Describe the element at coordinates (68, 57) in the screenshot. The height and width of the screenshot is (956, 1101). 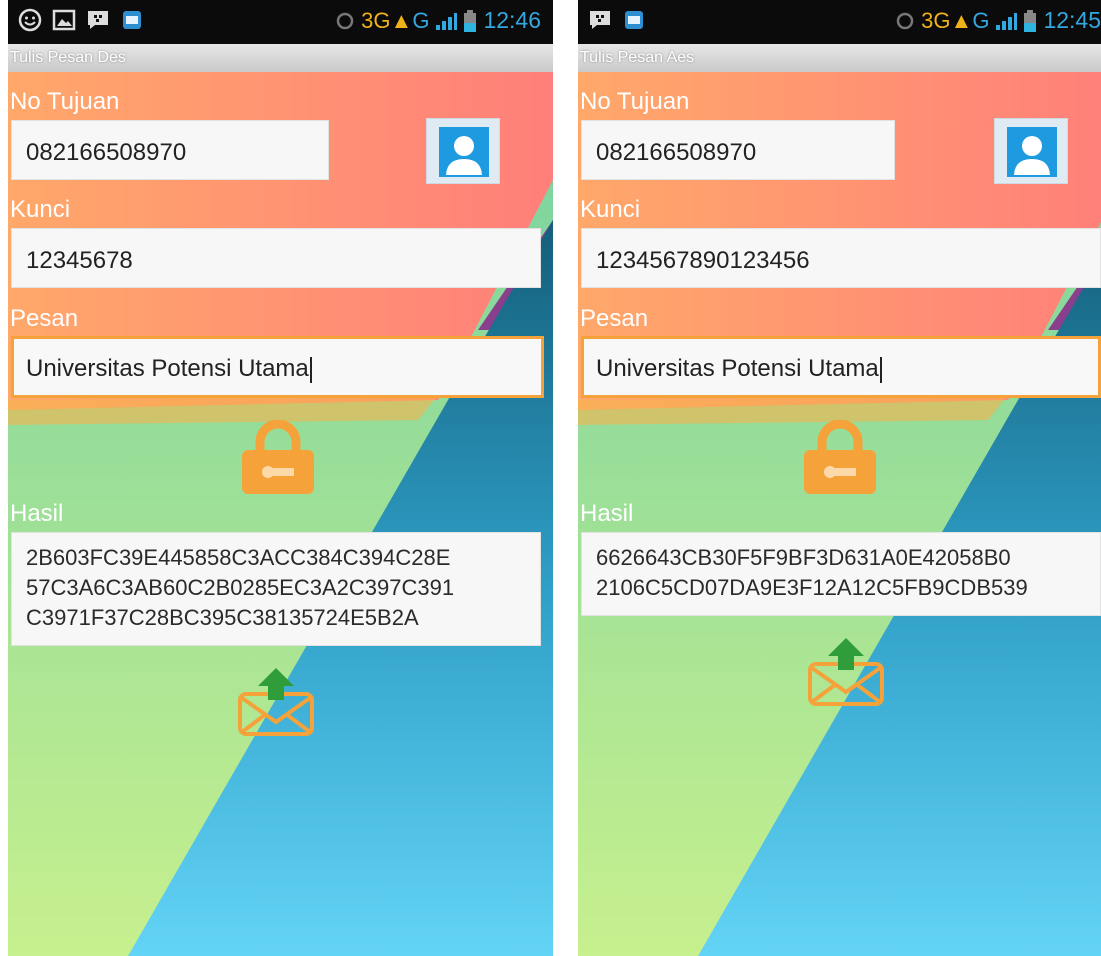
I see `app-title: Tulis Pesan Des` at that location.